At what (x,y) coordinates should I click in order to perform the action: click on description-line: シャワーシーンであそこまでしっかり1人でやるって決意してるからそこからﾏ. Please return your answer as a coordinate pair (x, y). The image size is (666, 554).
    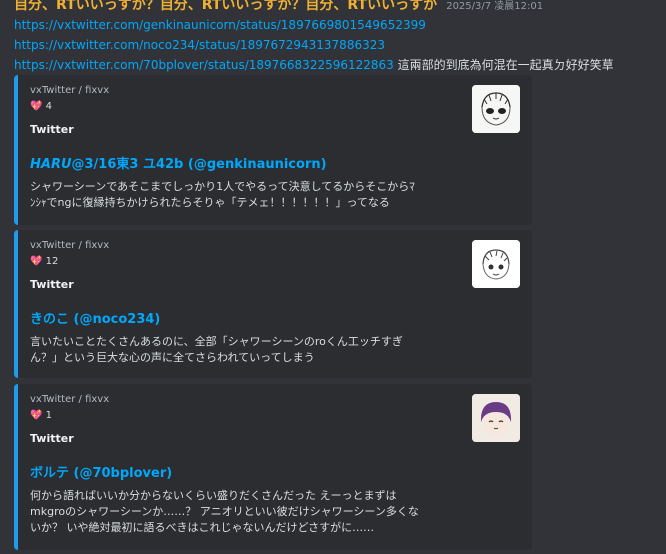
    Looking at the image, I should click on (222, 186).